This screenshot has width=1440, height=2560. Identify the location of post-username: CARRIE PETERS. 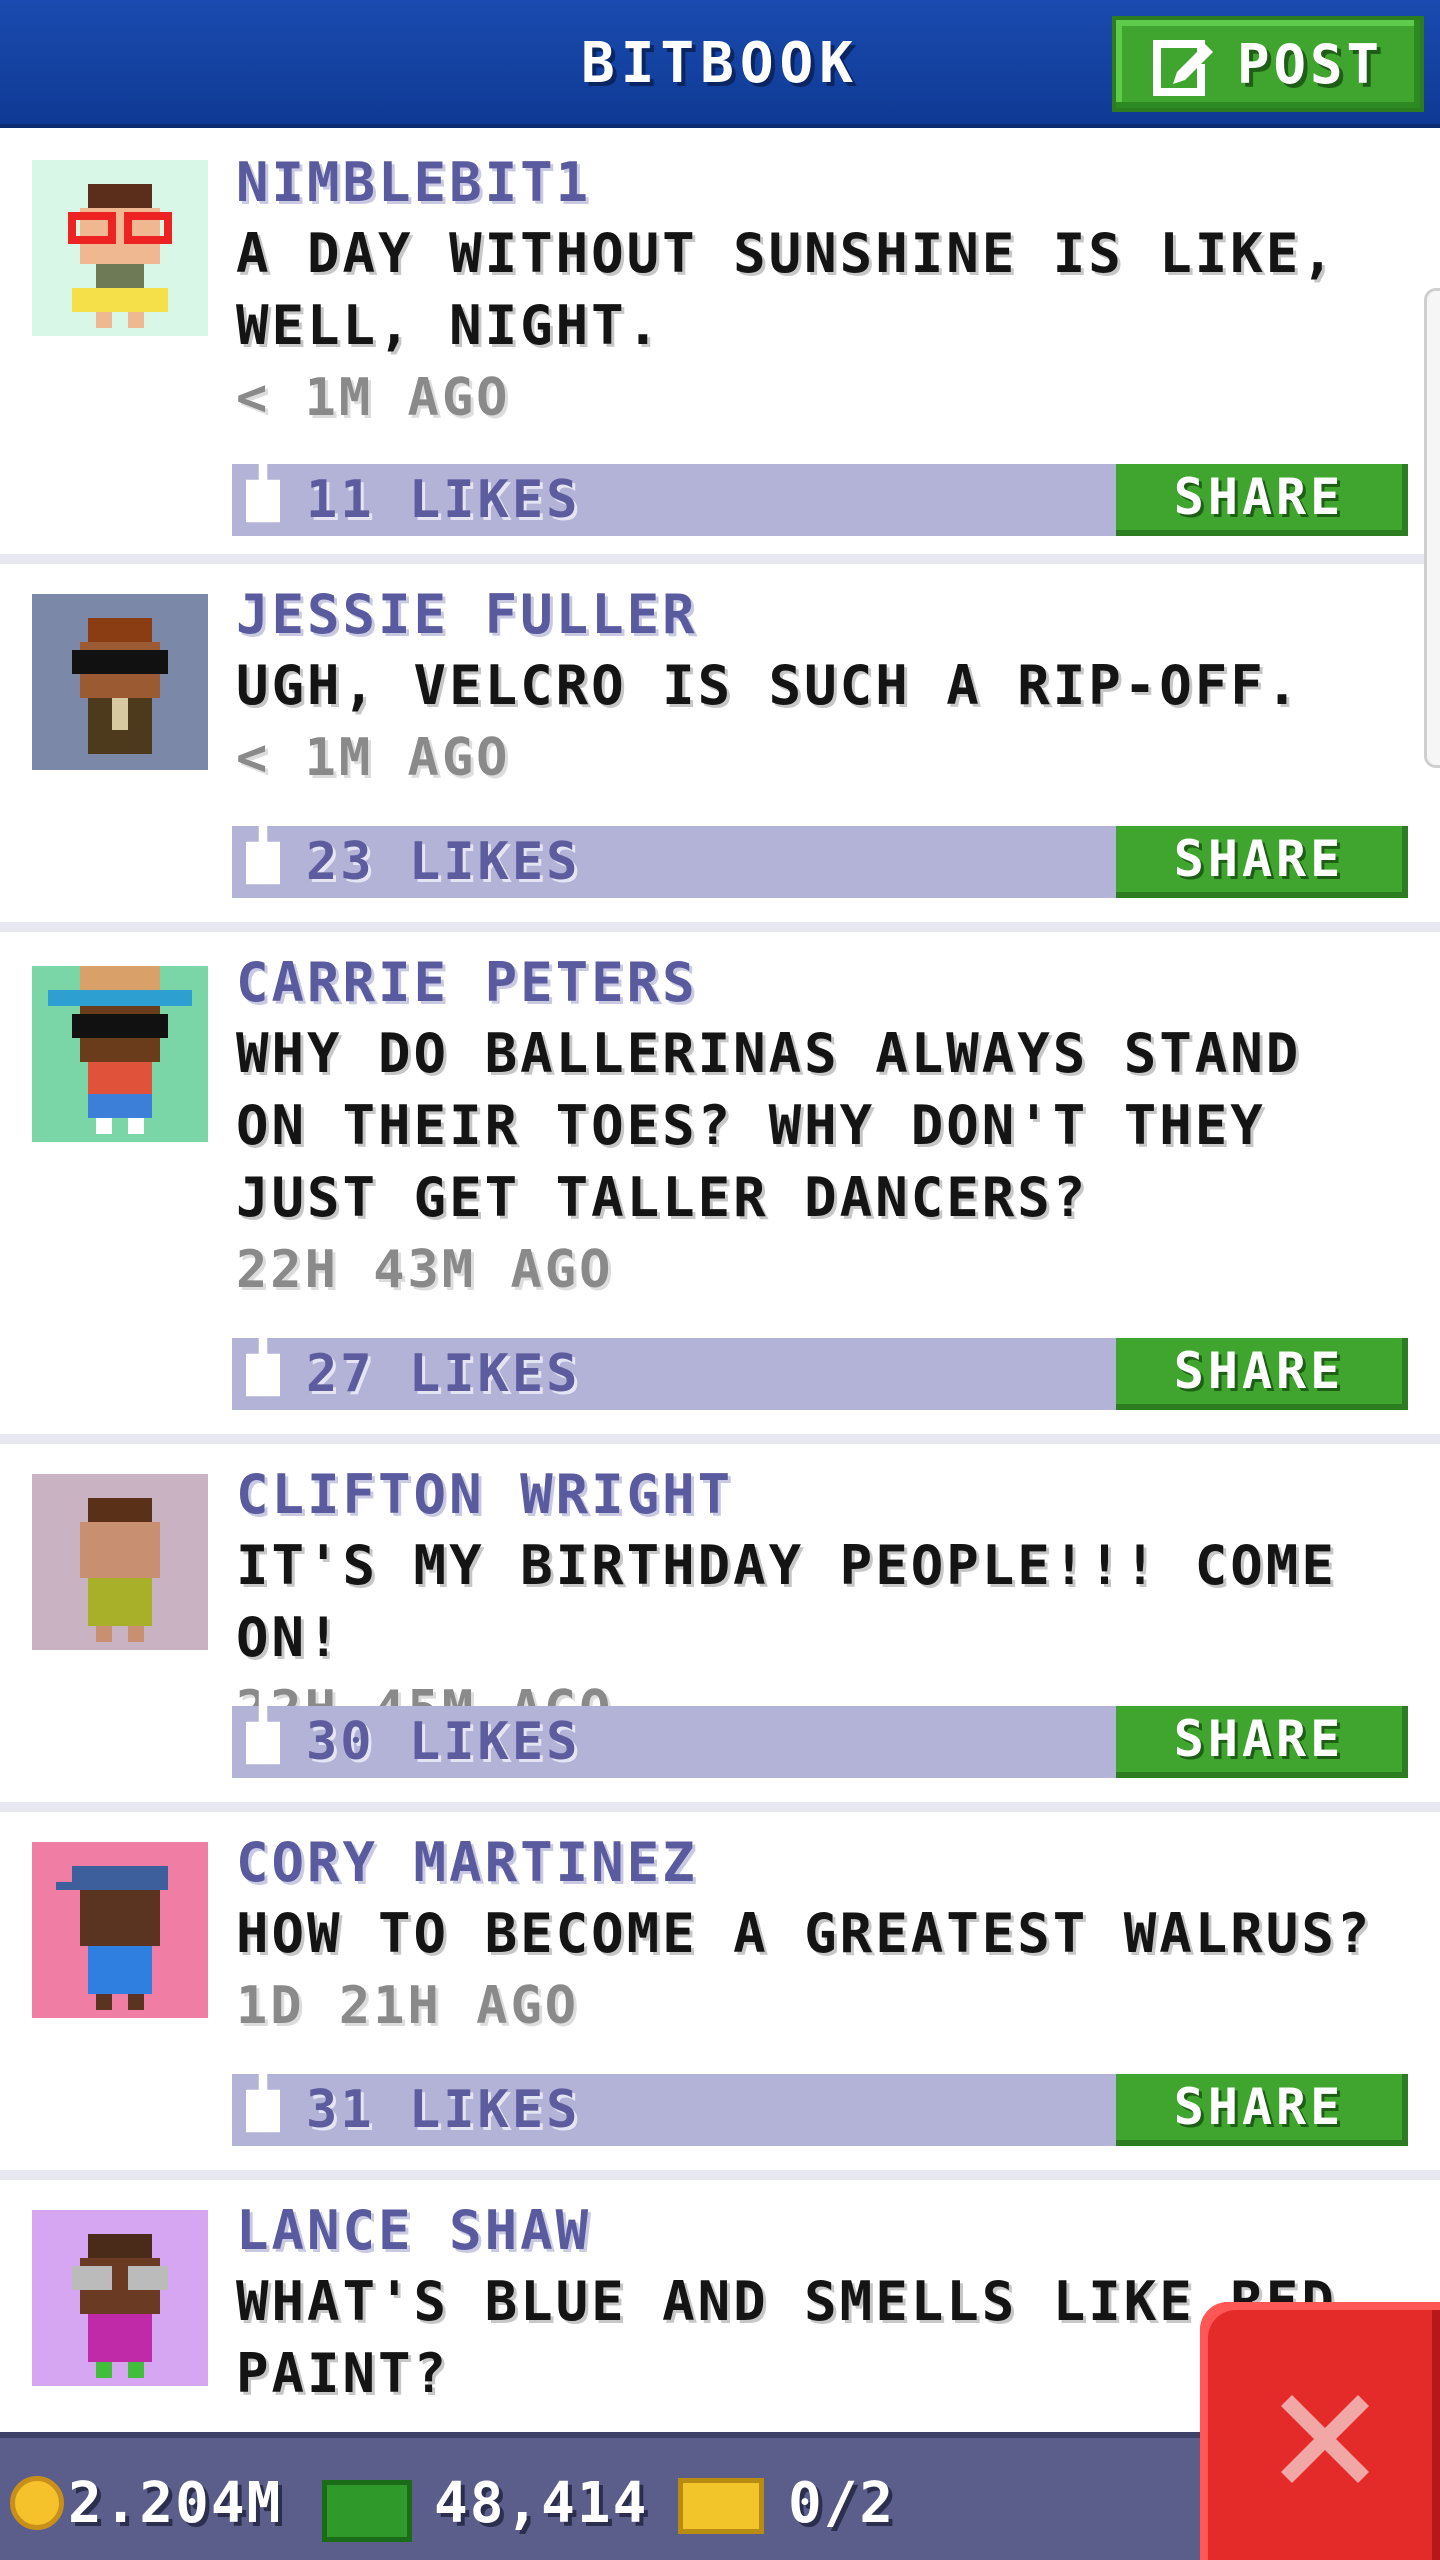
(828, 983).